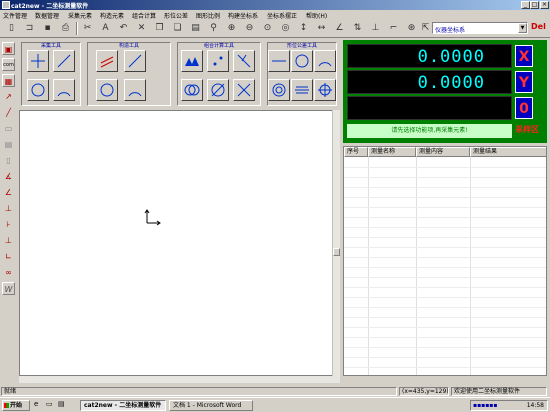 The width and height of the screenshot is (550, 412). Describe the element at coordinates (51, 405) in the screenshot. I see `desktop-icon: ▭` at that location.